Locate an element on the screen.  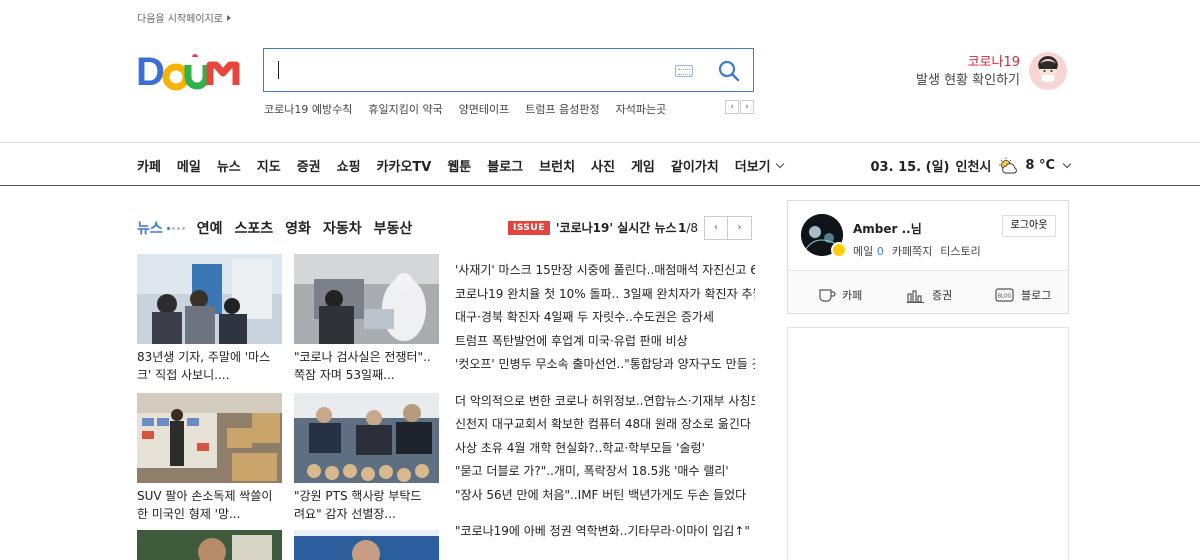
bar-chart-icon is located at coordinates (915, 296).